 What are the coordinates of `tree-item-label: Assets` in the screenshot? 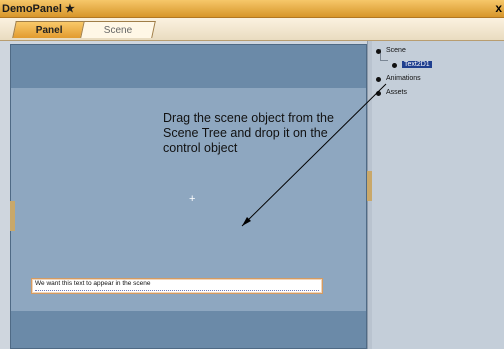 It's located at (397, 92).